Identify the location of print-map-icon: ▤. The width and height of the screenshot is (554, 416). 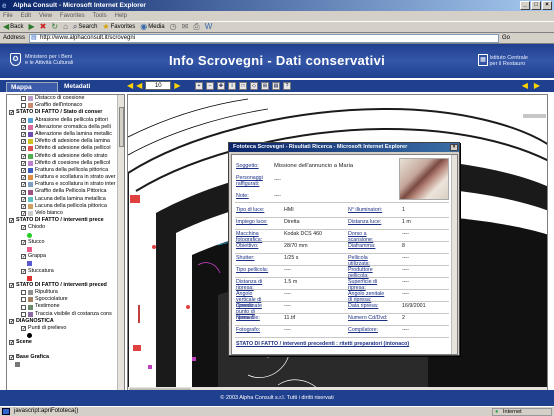
(276, 86).